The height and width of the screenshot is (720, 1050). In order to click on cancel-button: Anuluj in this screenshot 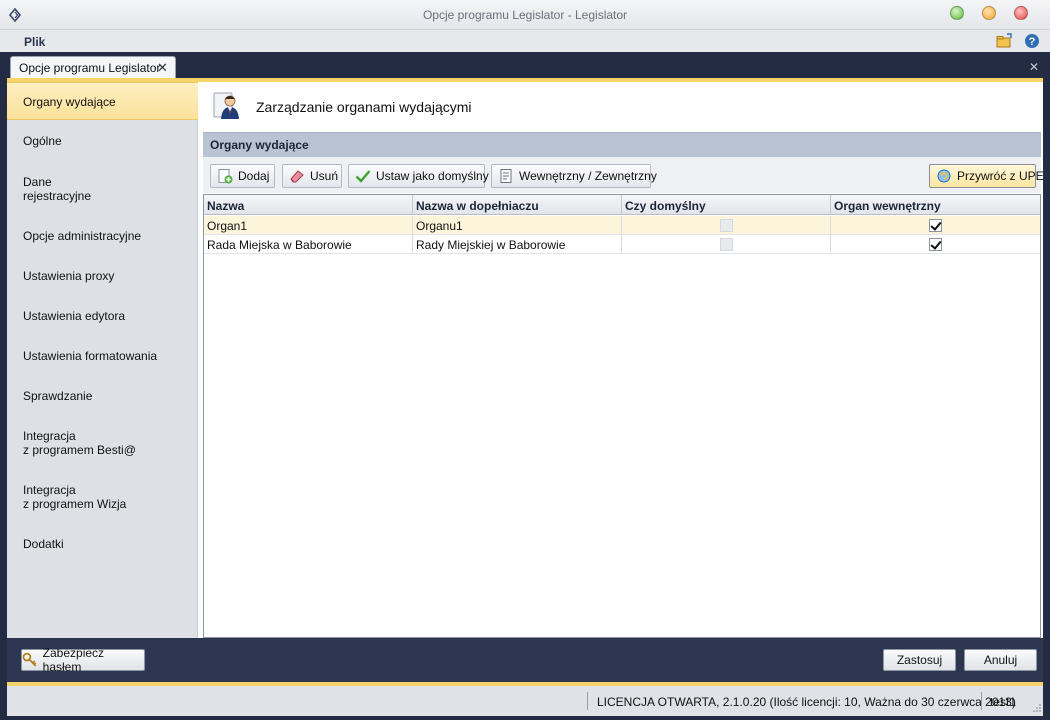, I will do `click(1000, 660)`.